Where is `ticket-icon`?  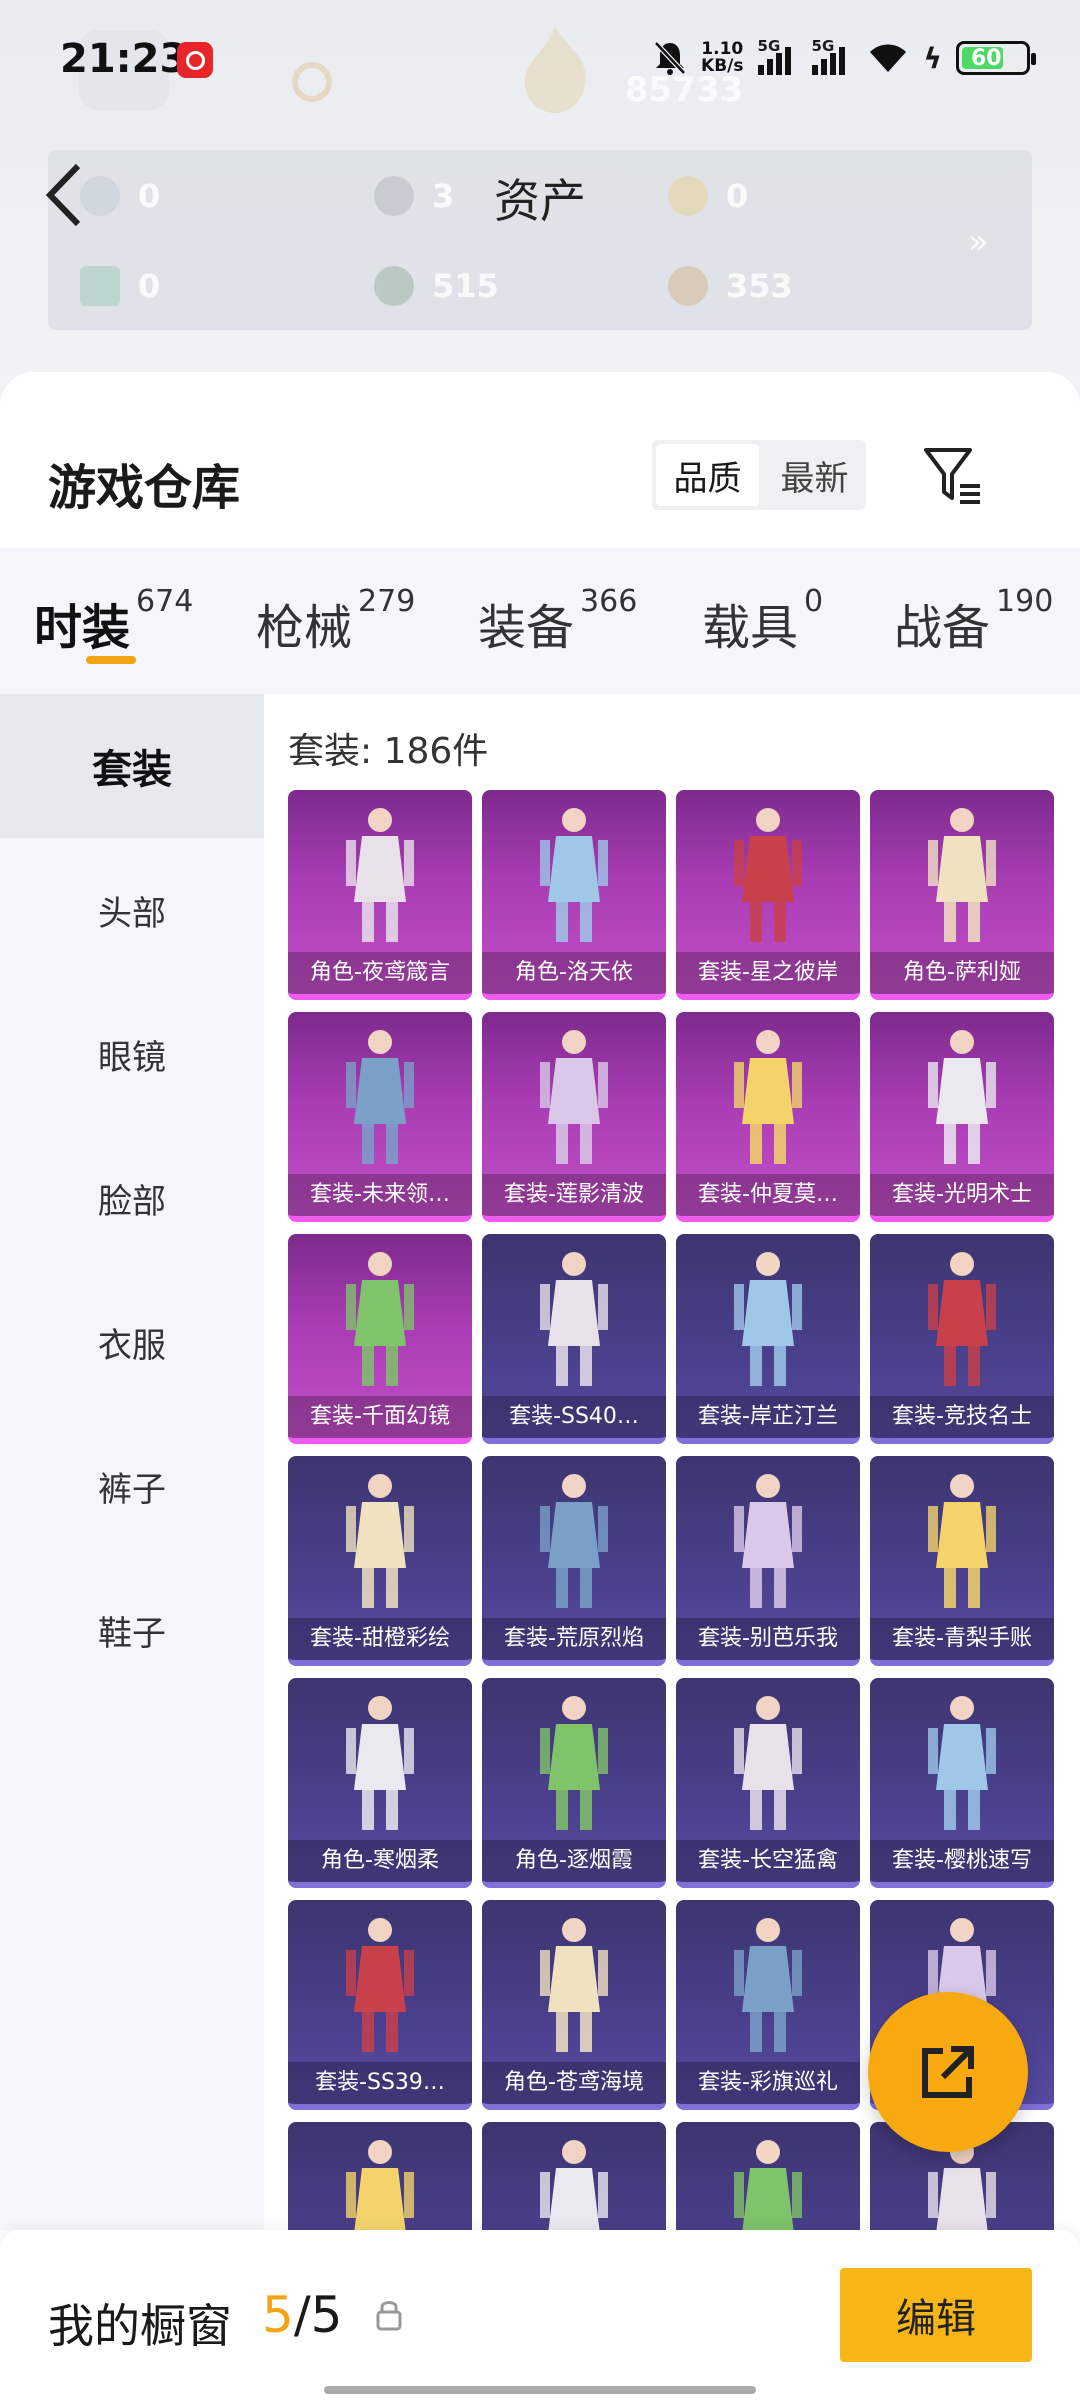
ticket-icon is located at coordinates (100, 286).